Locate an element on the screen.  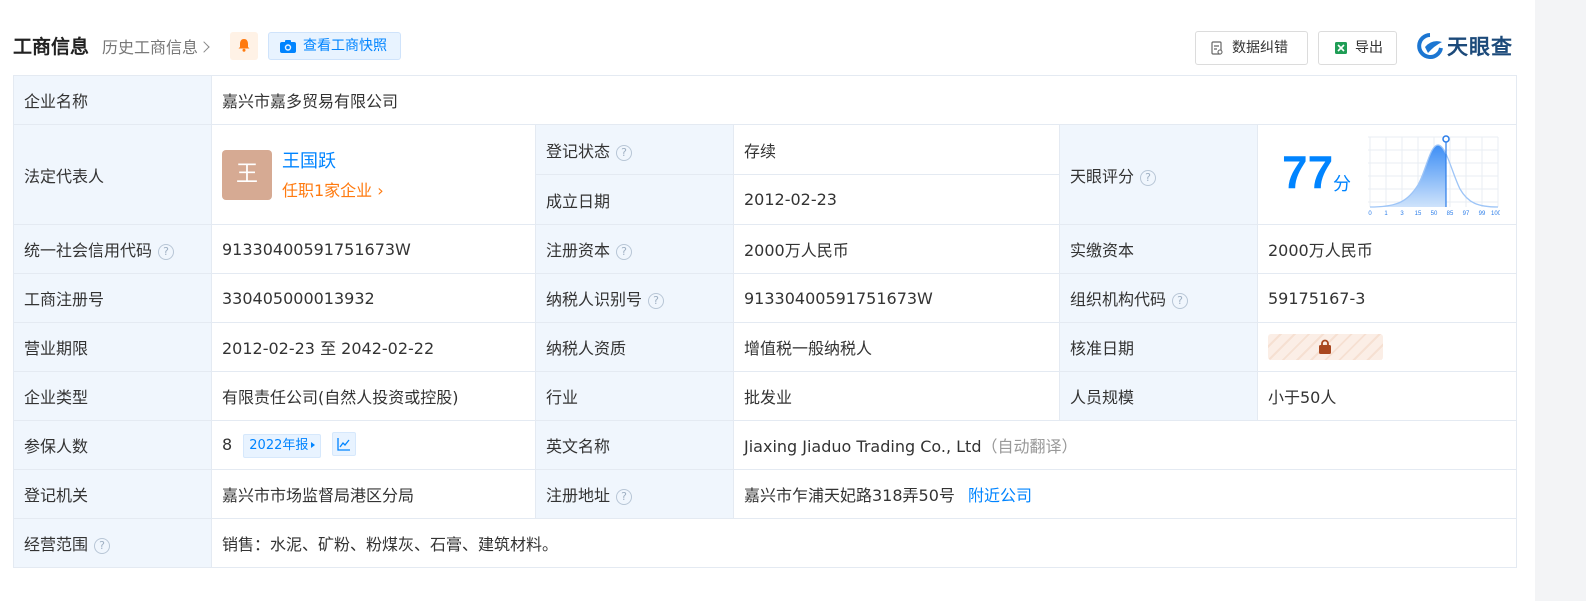
trend-chart-button is located at coordinates (344, 444).